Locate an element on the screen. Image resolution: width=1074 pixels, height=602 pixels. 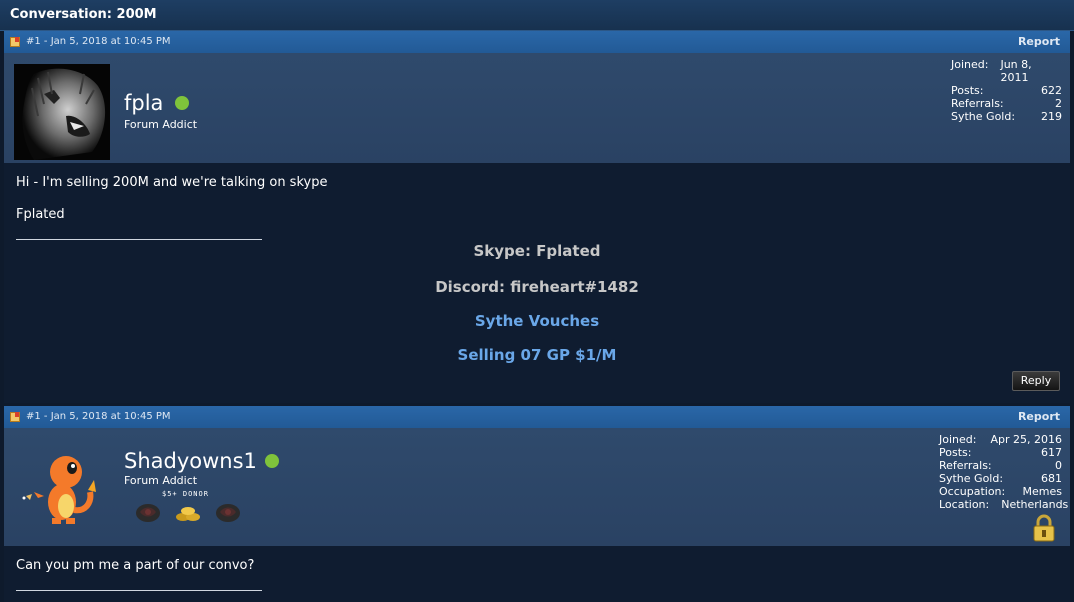
stat-referrals: Referrals: 2 is located at coordinates (1006, 103).